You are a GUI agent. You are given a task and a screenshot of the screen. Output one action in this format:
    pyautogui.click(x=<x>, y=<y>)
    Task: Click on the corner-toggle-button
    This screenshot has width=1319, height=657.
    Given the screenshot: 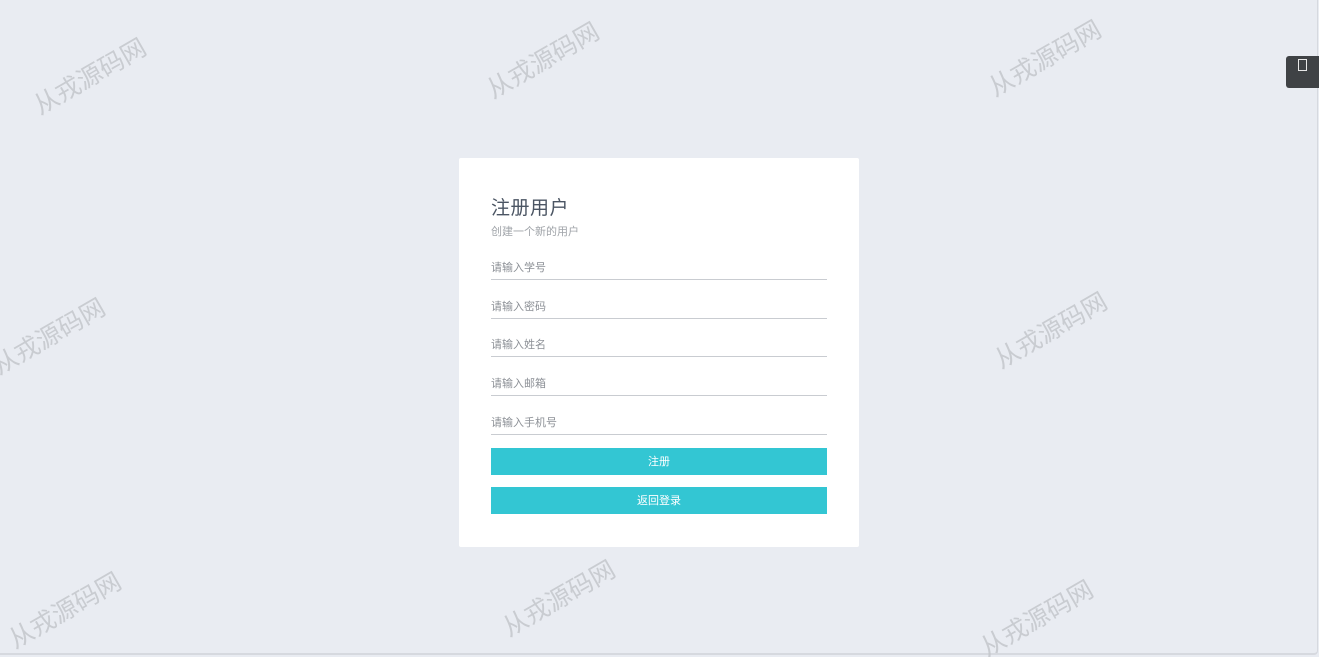 What is the action you would take?
    pyautogui.click(x=1302, y=72)
    